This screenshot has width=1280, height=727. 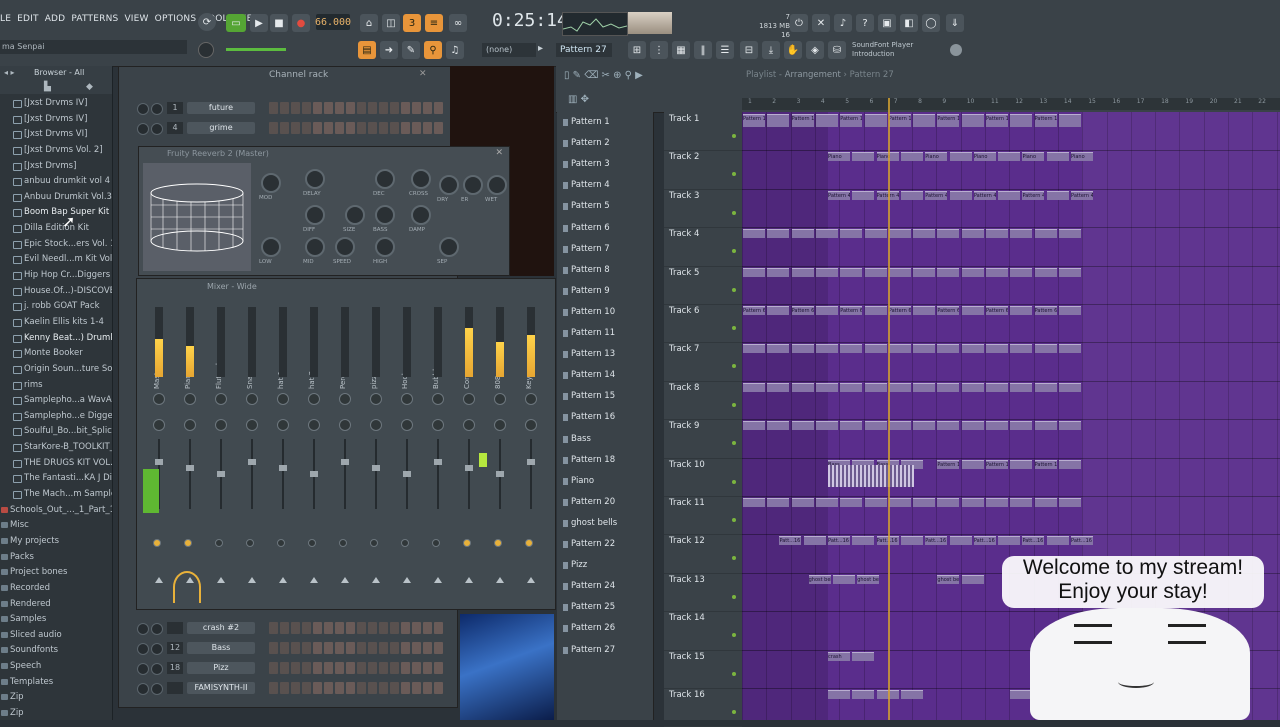 What do you see at coordinates (605, 460) in the screenshot?
I see `pattern-picker-item: Pattern 18` at bounding box center [605, 460].